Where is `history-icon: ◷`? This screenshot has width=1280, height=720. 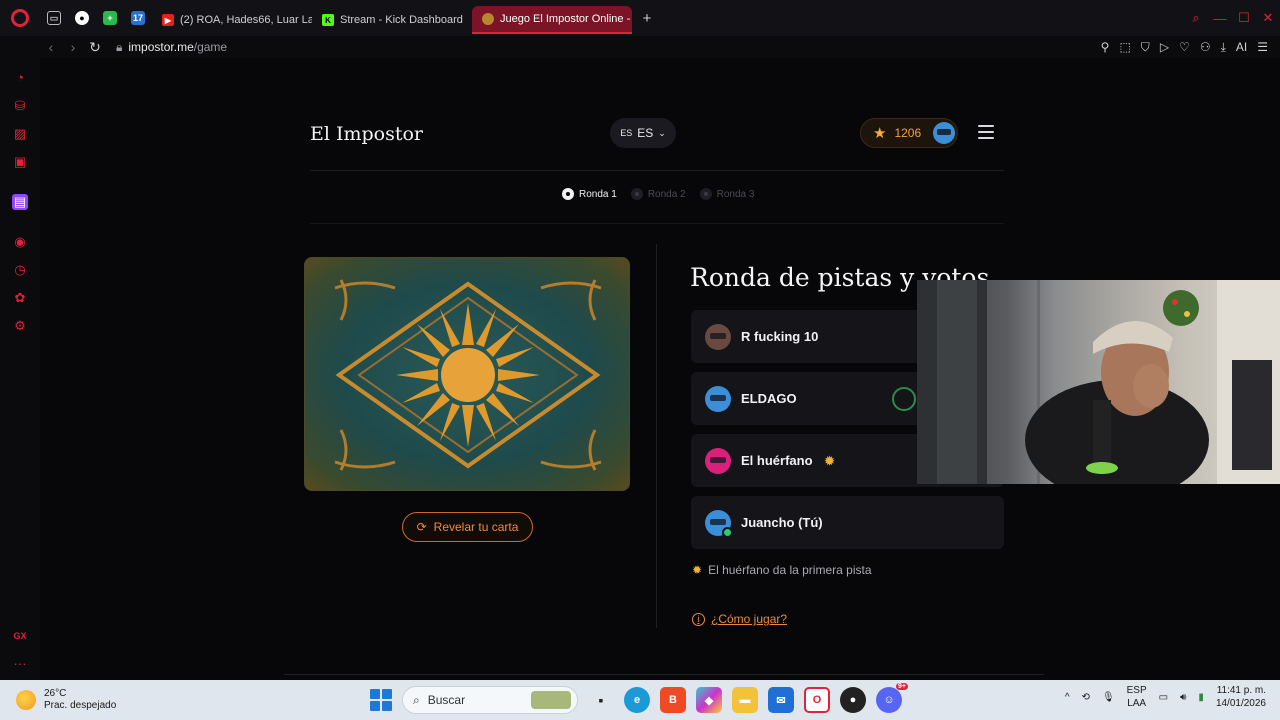 history-icon: ◷ is located at coordinates (20, 270).